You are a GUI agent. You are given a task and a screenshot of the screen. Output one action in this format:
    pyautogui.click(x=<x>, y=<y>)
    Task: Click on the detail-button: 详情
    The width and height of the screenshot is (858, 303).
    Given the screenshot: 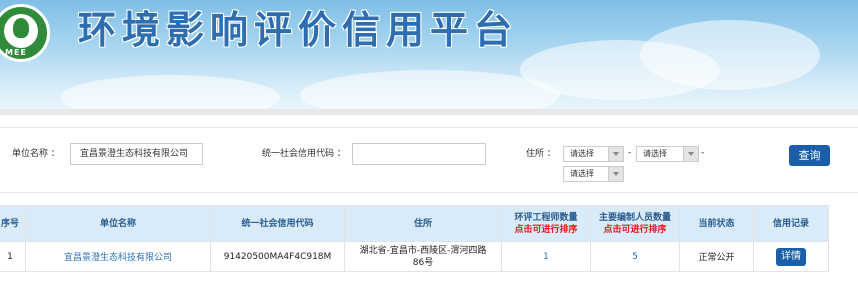 What is the action you would take?
    pyautogui.click(x=791, y=256)
    